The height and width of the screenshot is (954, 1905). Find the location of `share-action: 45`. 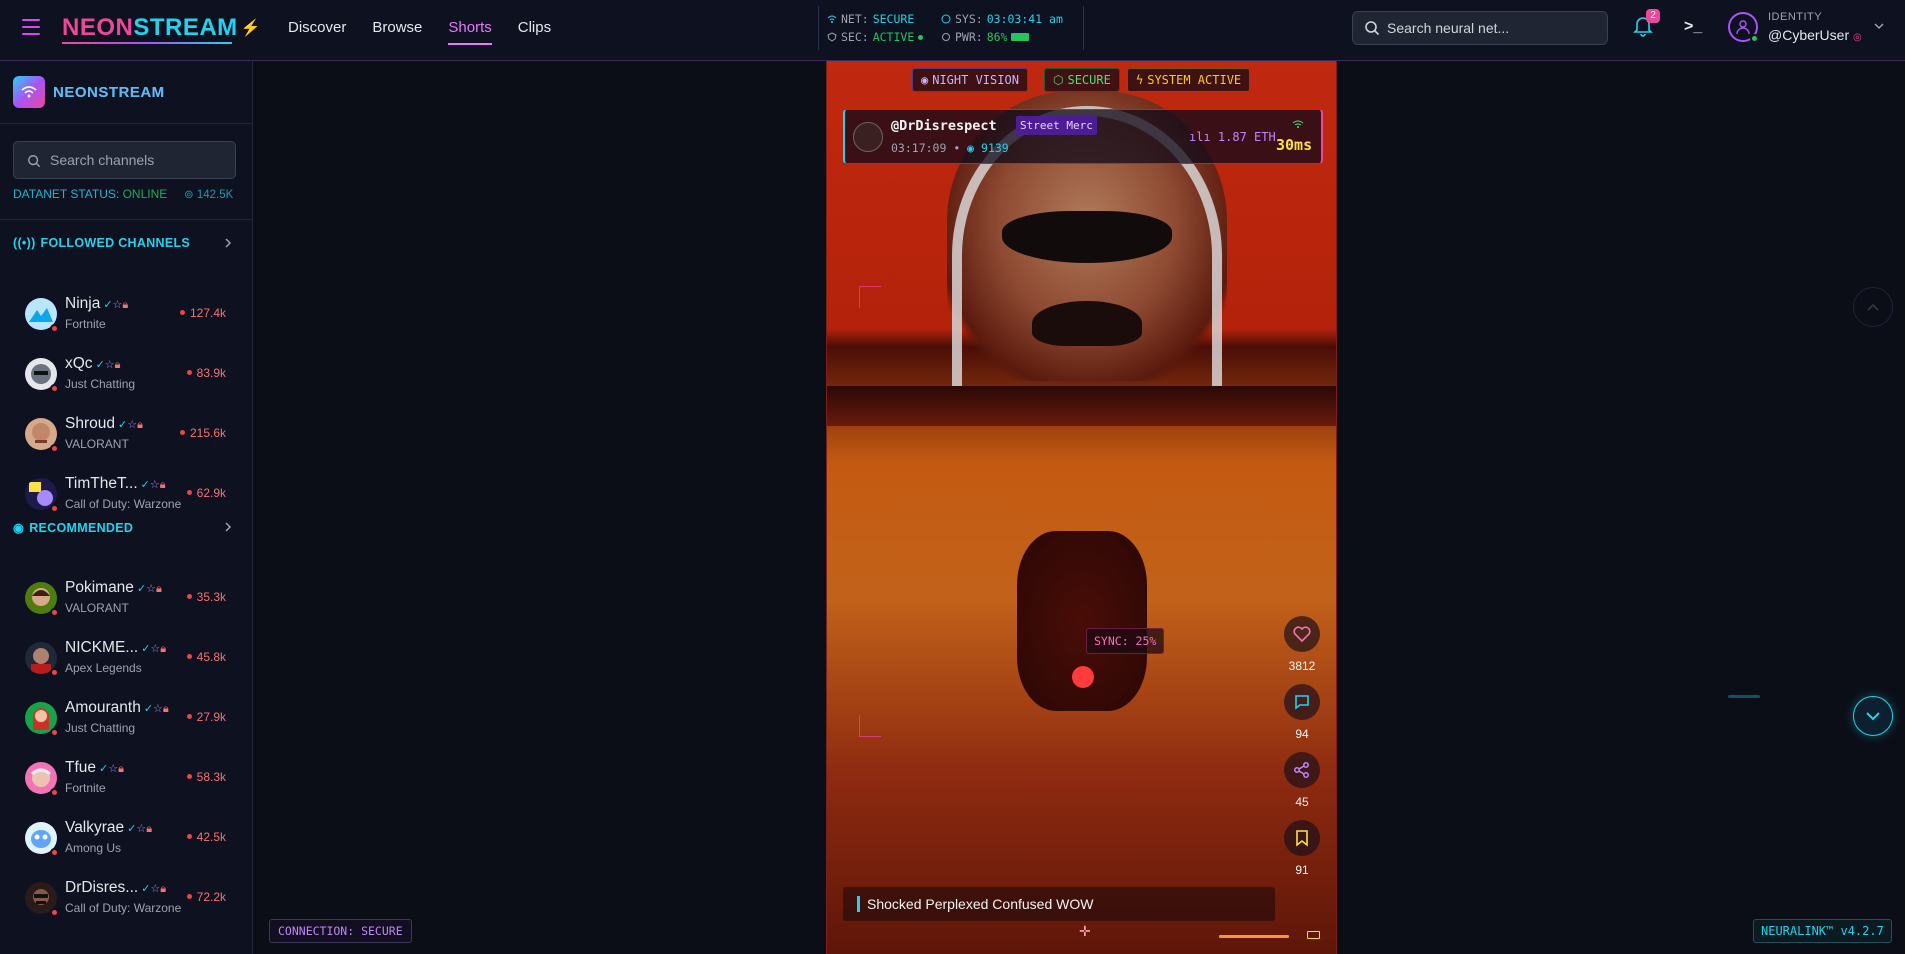

share-action: 45 is located at coordinates (1302, 780).